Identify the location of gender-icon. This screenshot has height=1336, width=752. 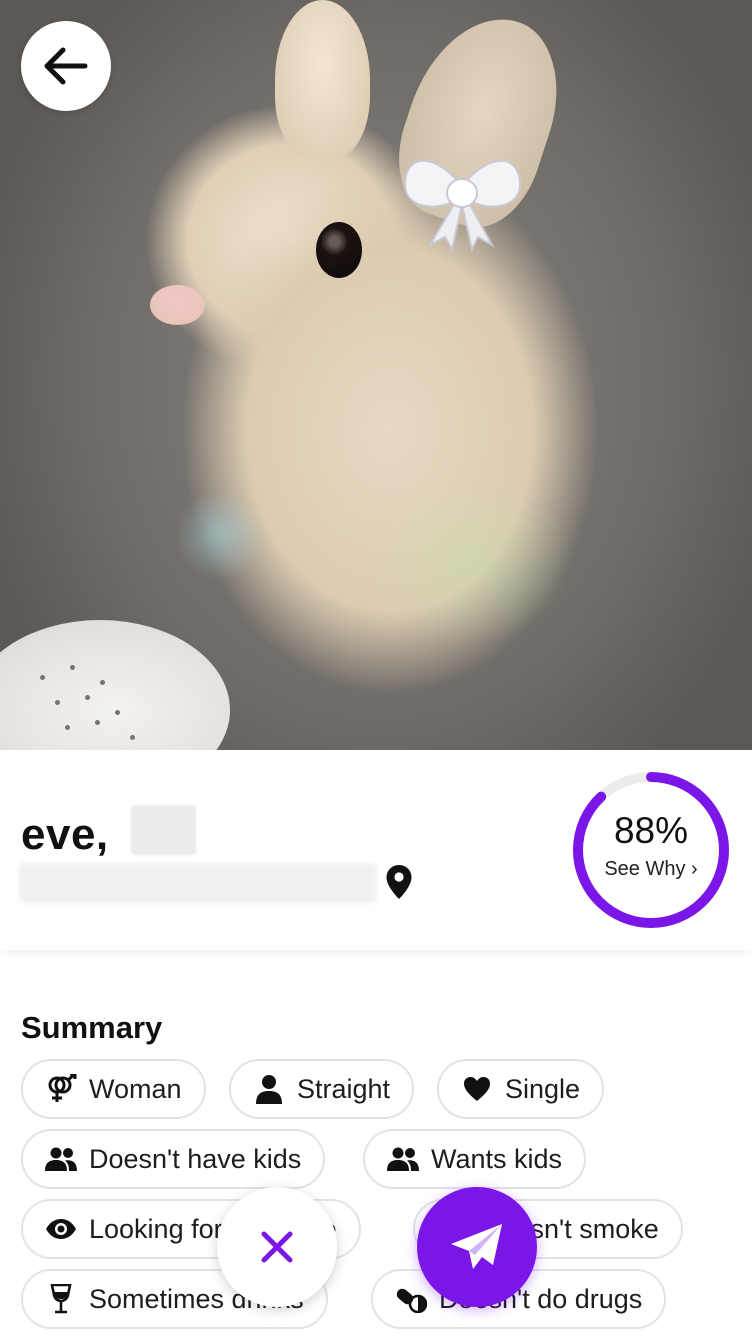
(61, 1088).